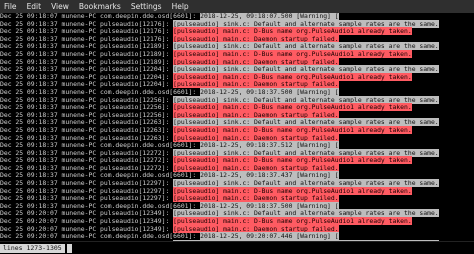  Describe the element at coordinates (269, 92) in the screenshot. I see `log-message: 2018-12-25, 09:18:37.500 [Warning] [` at that location.